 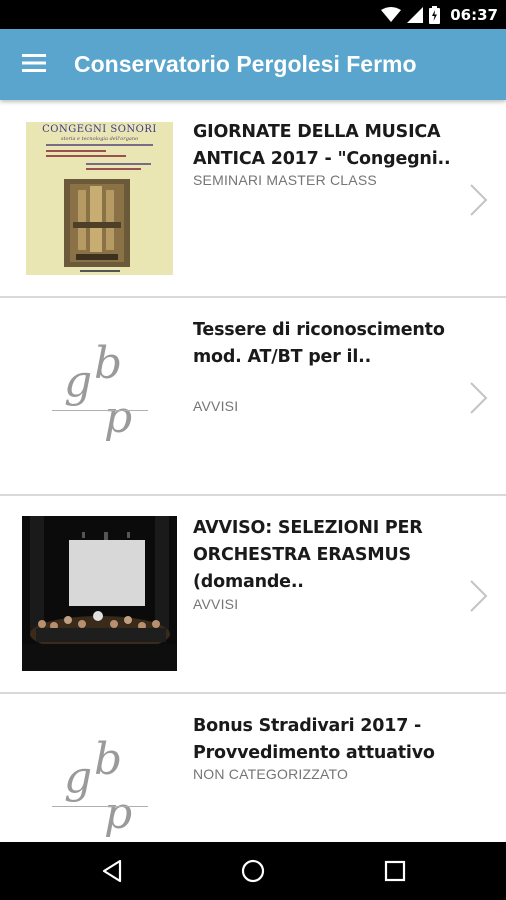 I want to click on back-icon, so click(x=112, y=871).